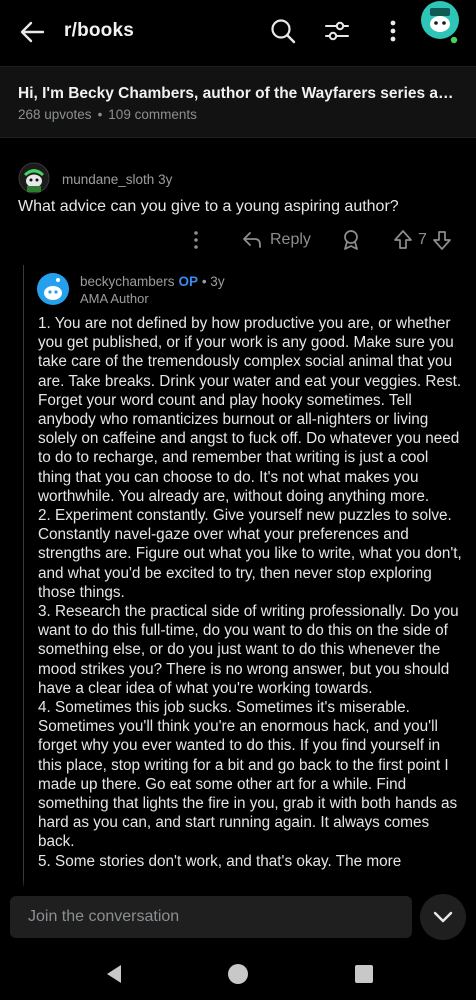  I want to click on comment-more-button, so click(196, 240).